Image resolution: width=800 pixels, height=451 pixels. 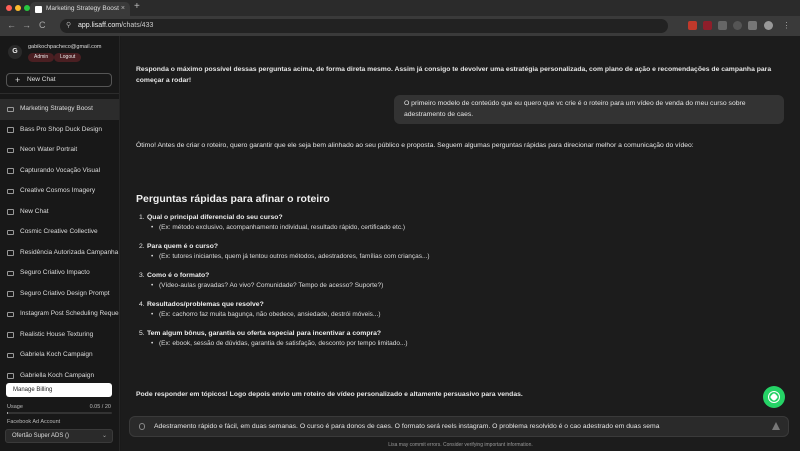 I want to click on sidebar-chat-label: Seguro Criativo Design Prompt, so click(x=65, y=293).